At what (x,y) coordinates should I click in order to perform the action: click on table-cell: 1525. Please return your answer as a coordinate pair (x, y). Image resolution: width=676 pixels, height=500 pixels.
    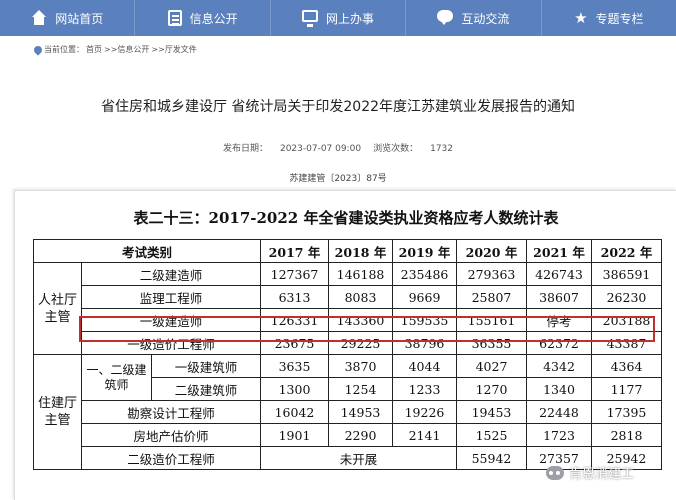
    Looking at the image, I should click on (491, 435).